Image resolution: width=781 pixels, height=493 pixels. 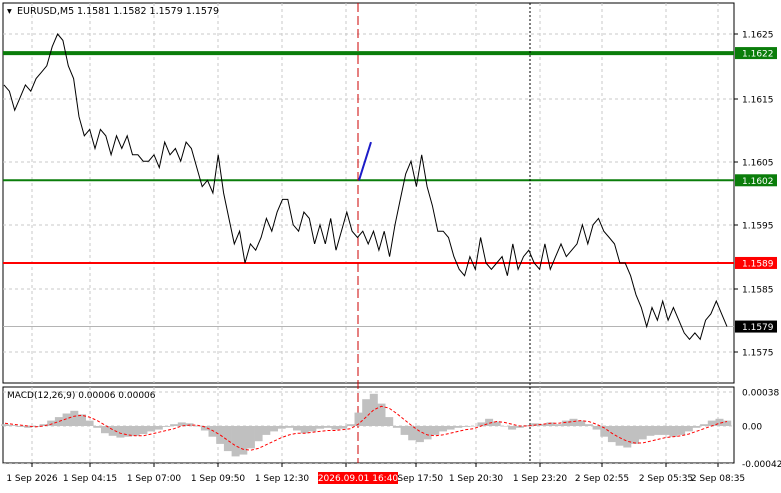 What do you see at coordinates (758, 36) in the screenshot?
I see `y-tick-label: 1.1625` at bounding box center [758, 36].